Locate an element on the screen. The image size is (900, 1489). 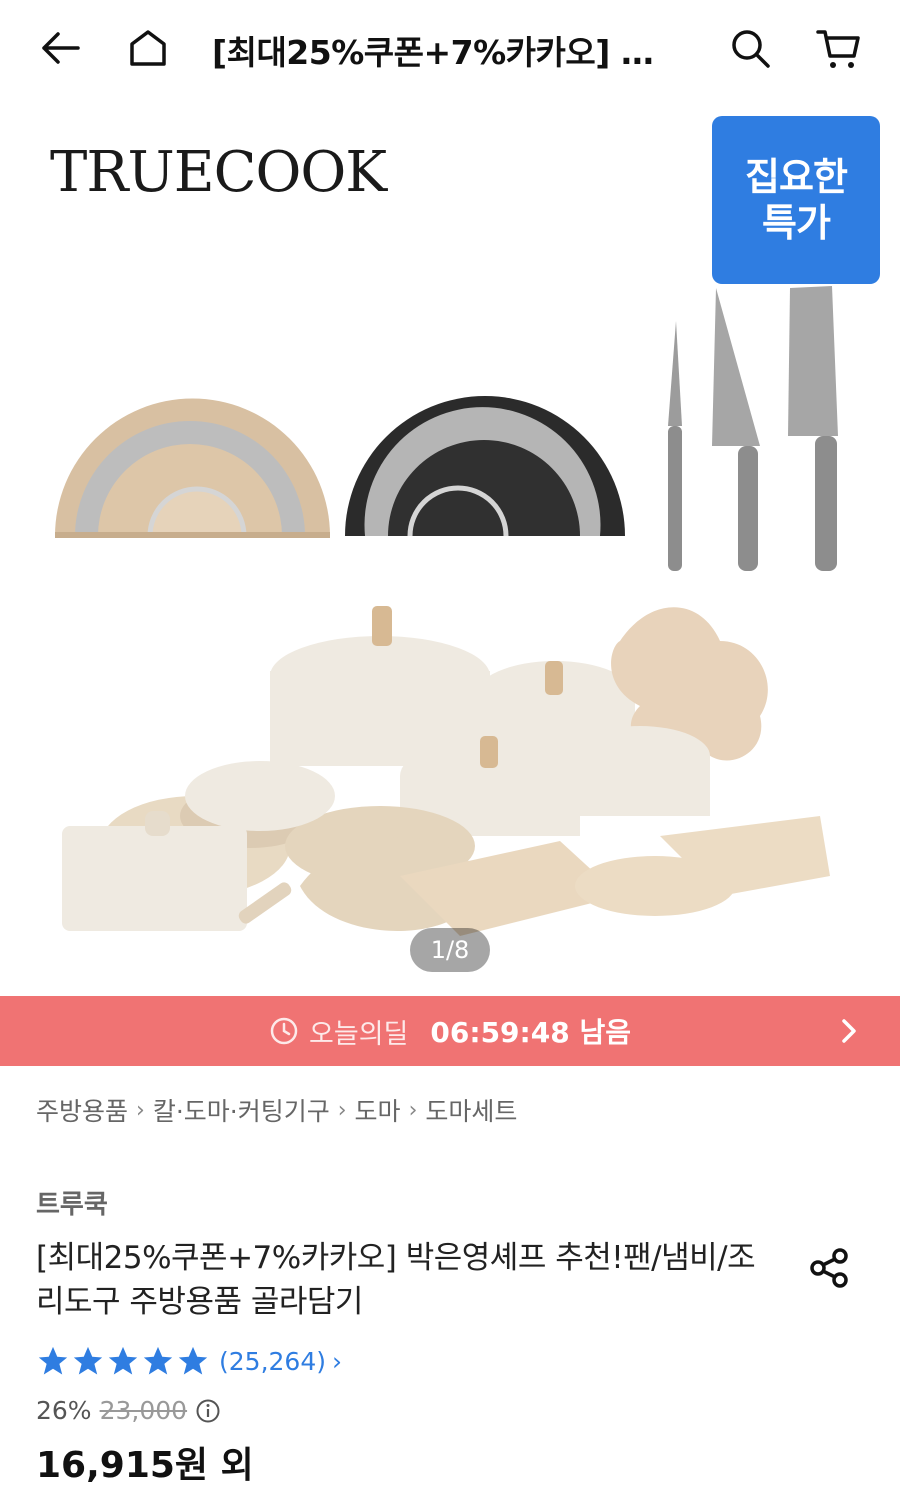
black-cutting-board-set is located at coordinates (485, 466).